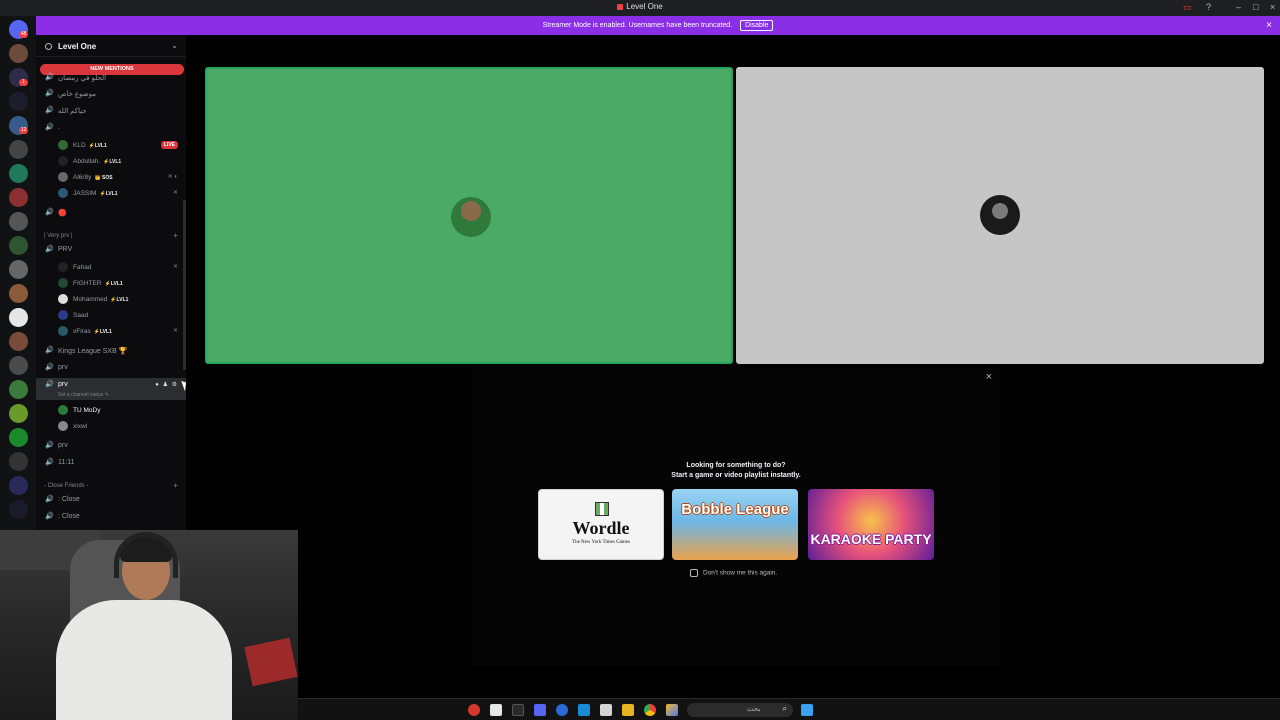 The height and width of the screenshot is (720, 1280). What do you see at coordinates (628, 710) in the screenshot?
I see `folder-icon` at bounding box center [628, 710].